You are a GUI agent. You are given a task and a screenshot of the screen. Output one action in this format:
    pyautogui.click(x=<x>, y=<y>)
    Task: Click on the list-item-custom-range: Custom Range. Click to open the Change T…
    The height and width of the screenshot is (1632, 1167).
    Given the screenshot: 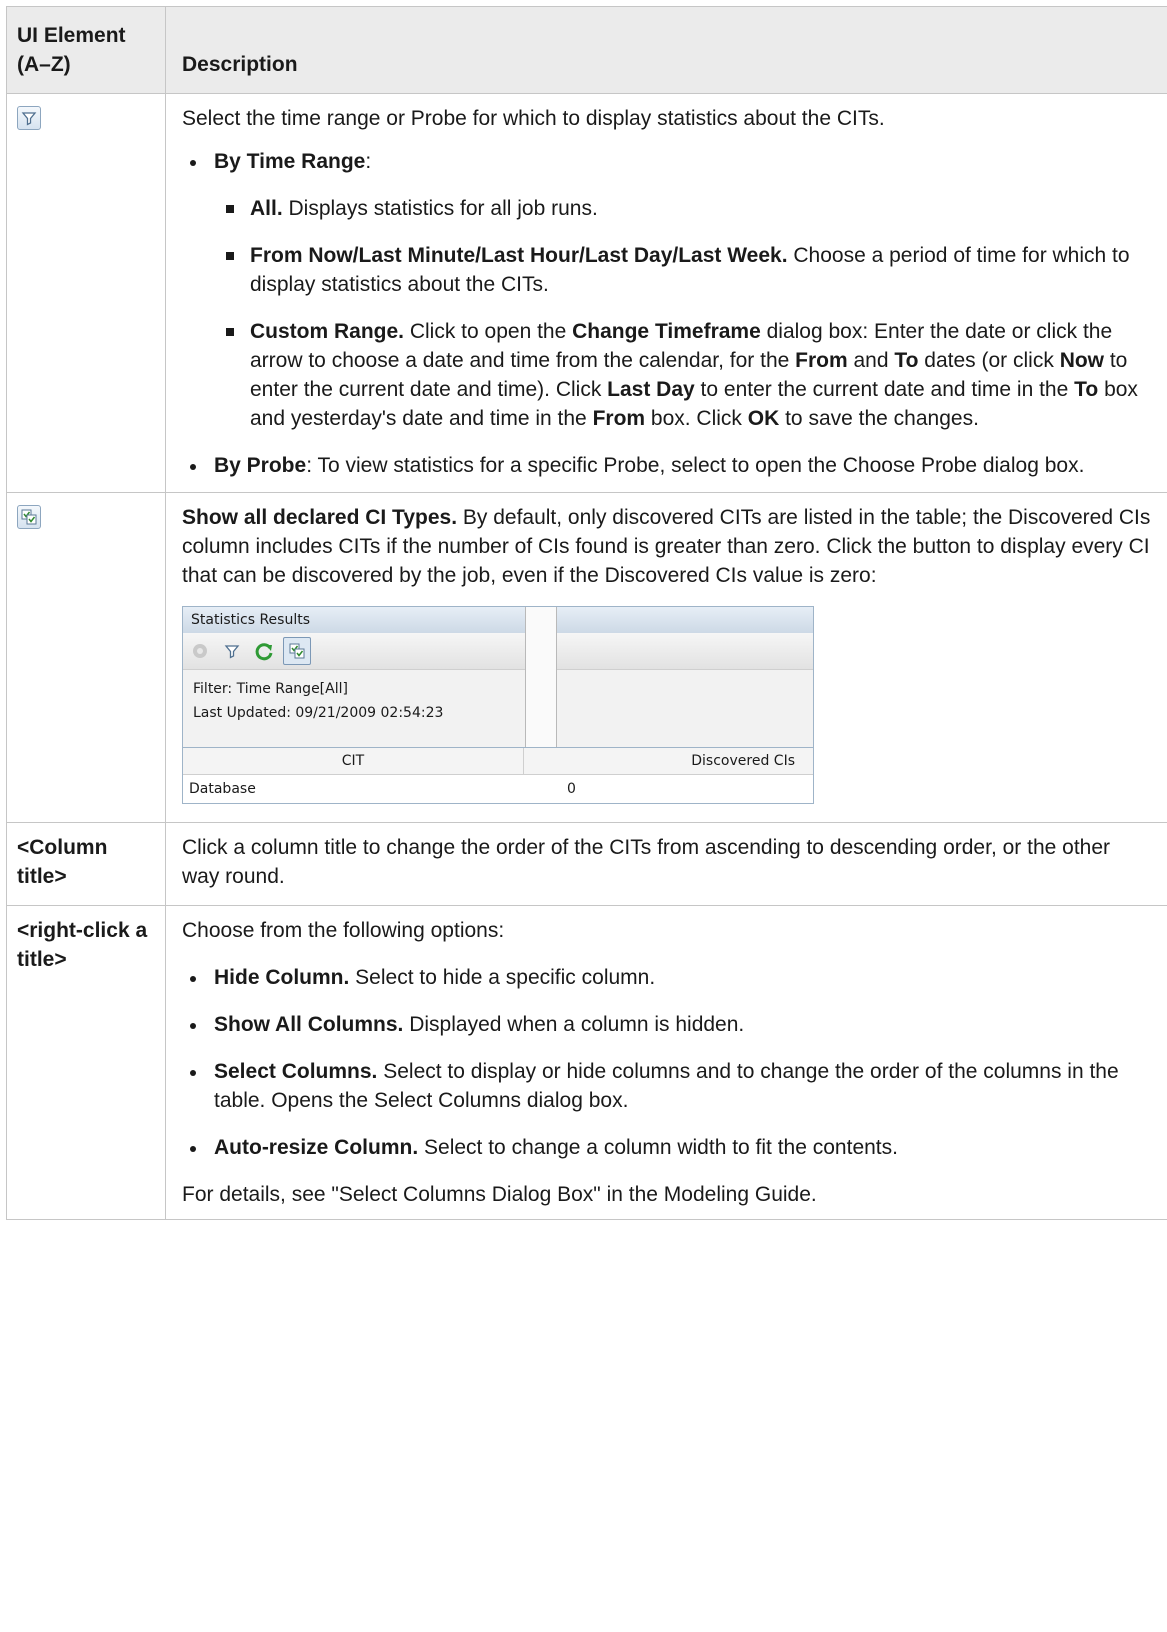 What is the action you would take?
    pyautogui.click(x=683, y=375)
    